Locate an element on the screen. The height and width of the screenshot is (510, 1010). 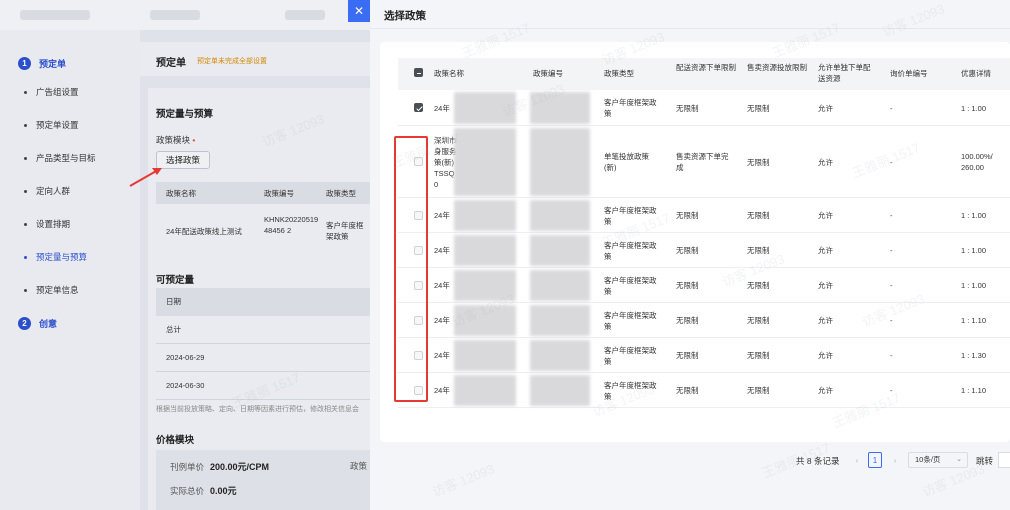
step-2: 2 创意 is located at coordinates (37, 323).